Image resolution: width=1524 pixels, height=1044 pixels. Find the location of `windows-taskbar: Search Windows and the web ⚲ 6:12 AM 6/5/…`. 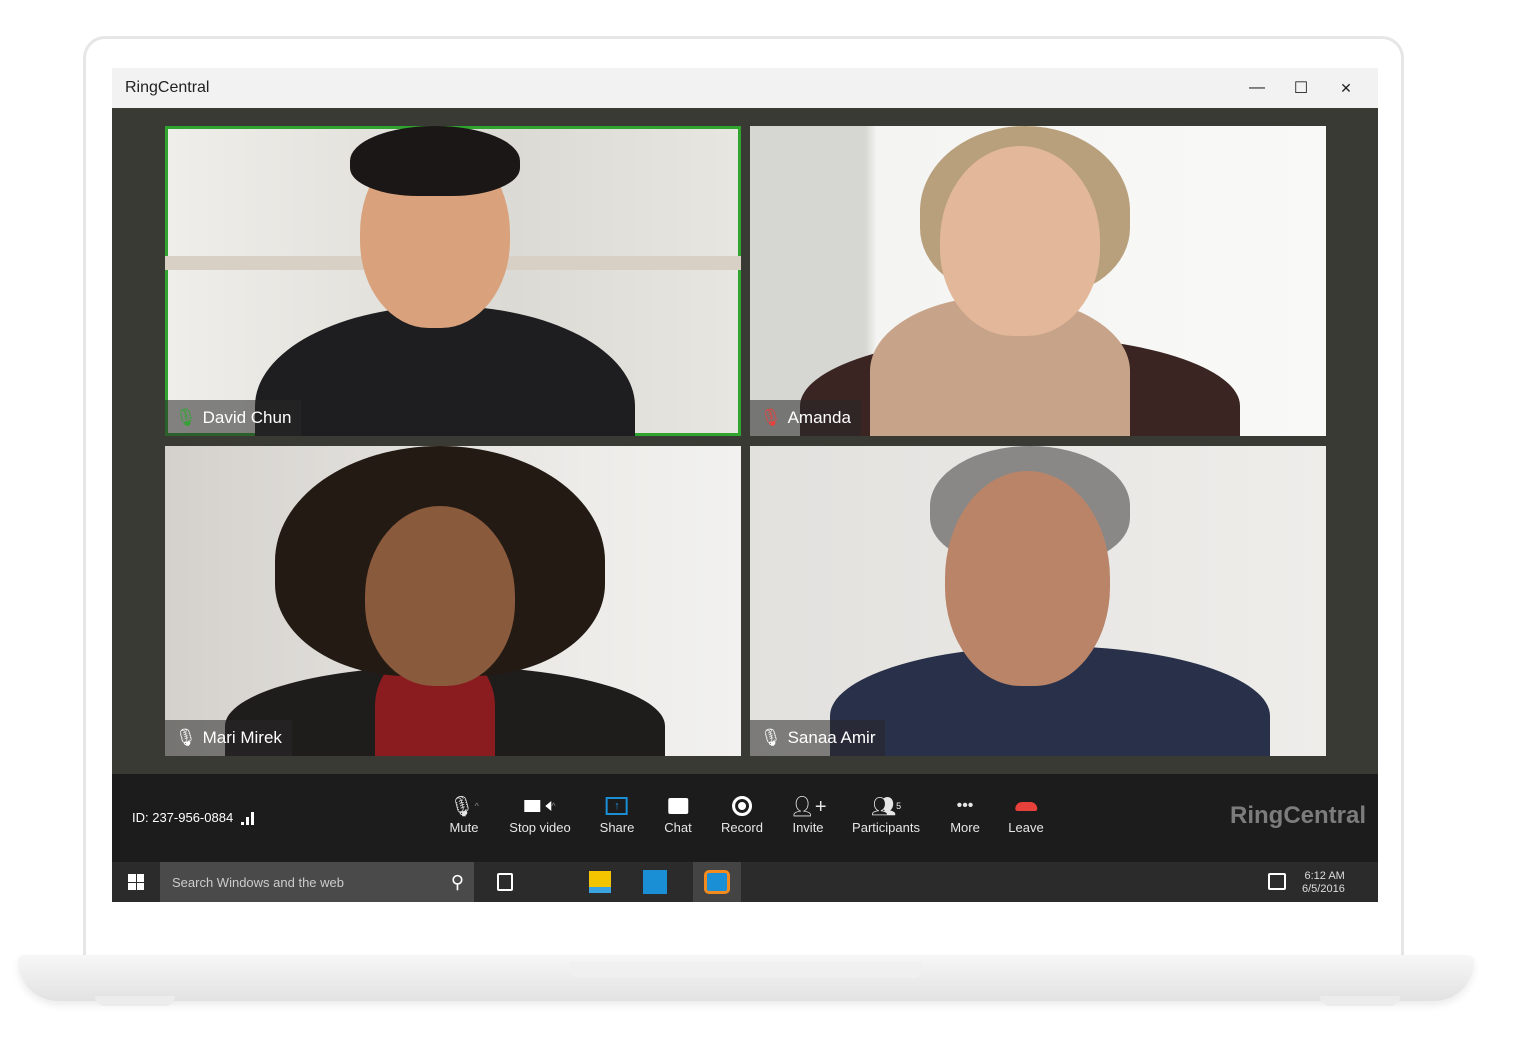

windows-taskbar: Search Windows and the web ⚲ 6:12 AM 6/5/… is located at coordinates (745, 882).